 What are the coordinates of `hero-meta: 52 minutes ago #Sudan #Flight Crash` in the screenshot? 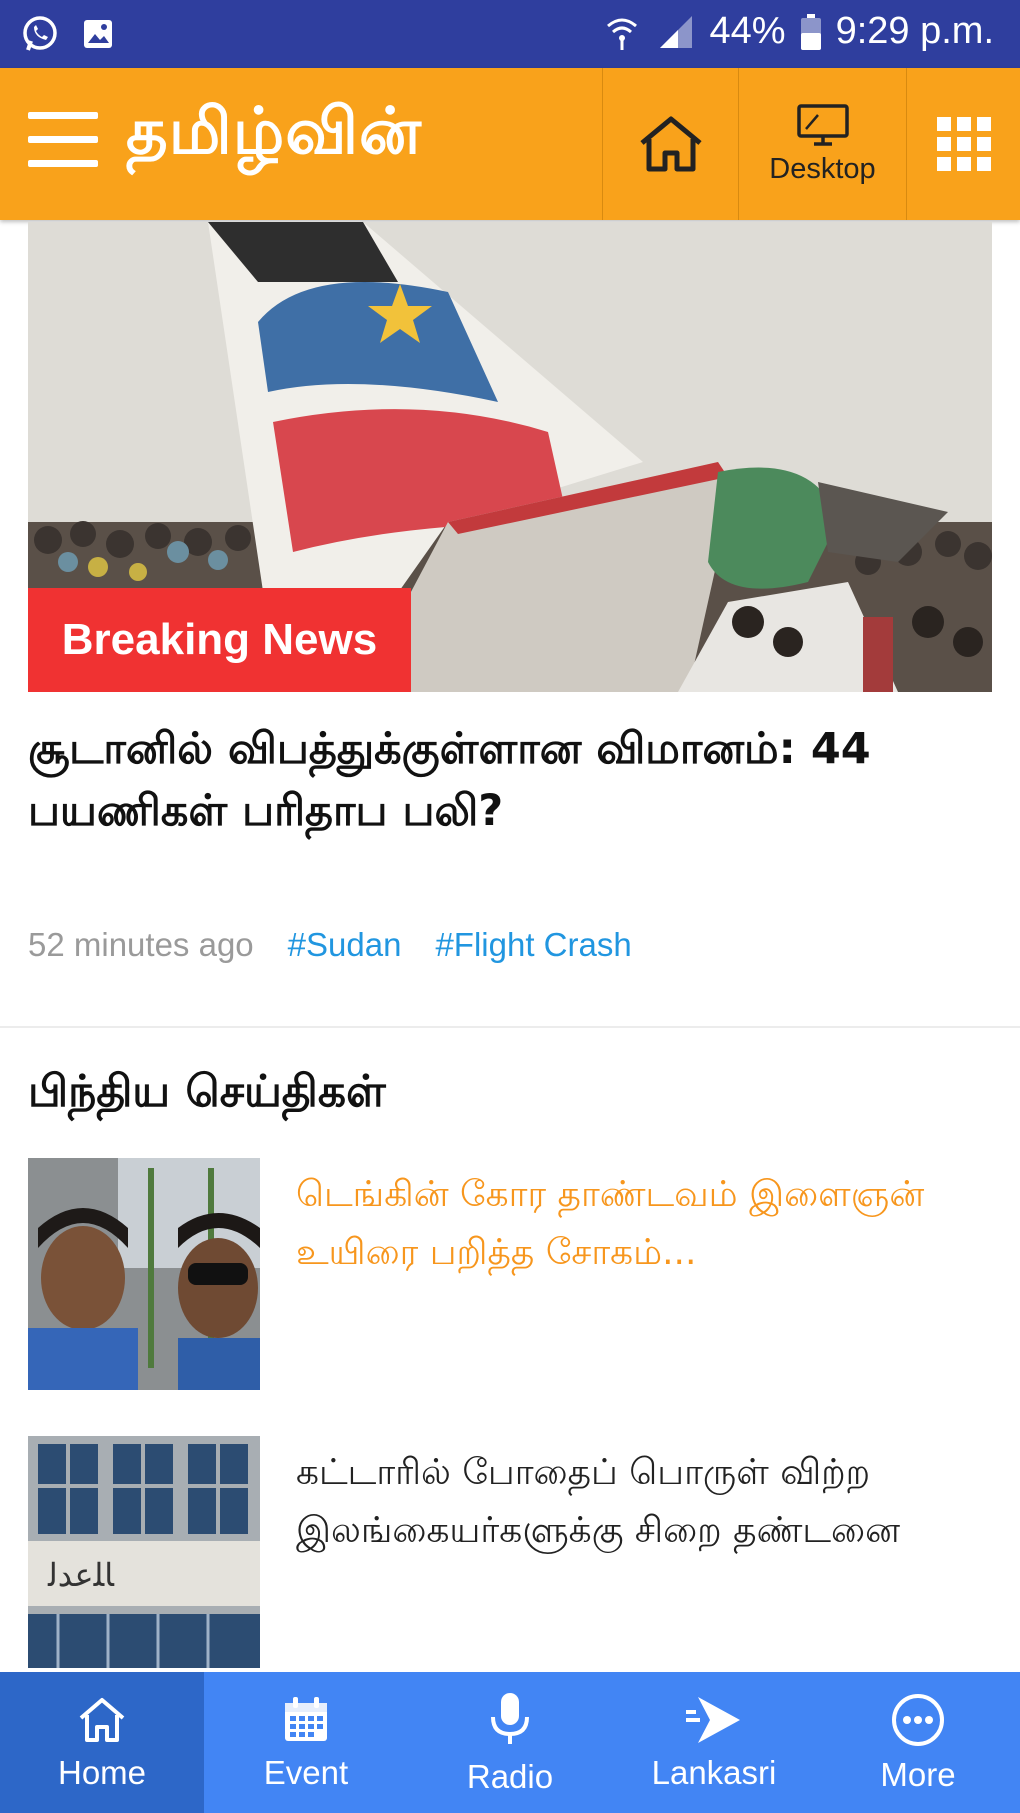 It's located at (330, 945).